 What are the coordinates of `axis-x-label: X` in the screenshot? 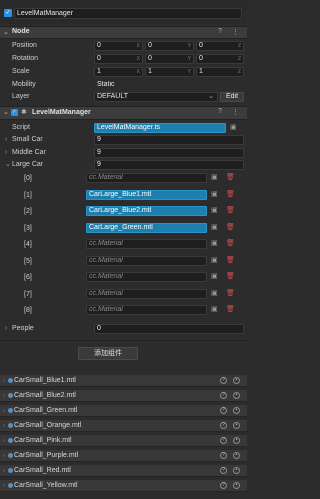 It's located at (138, 59).